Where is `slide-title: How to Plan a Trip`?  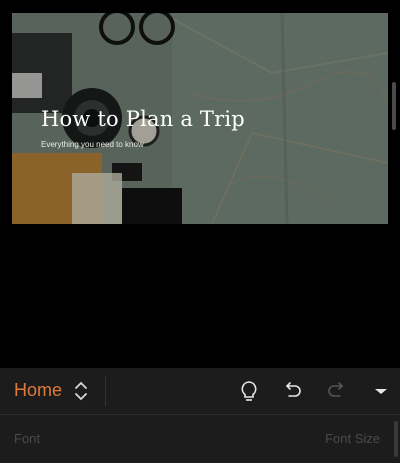
slide-title: How to Plan a Trip is located at coordinates (143, 119).